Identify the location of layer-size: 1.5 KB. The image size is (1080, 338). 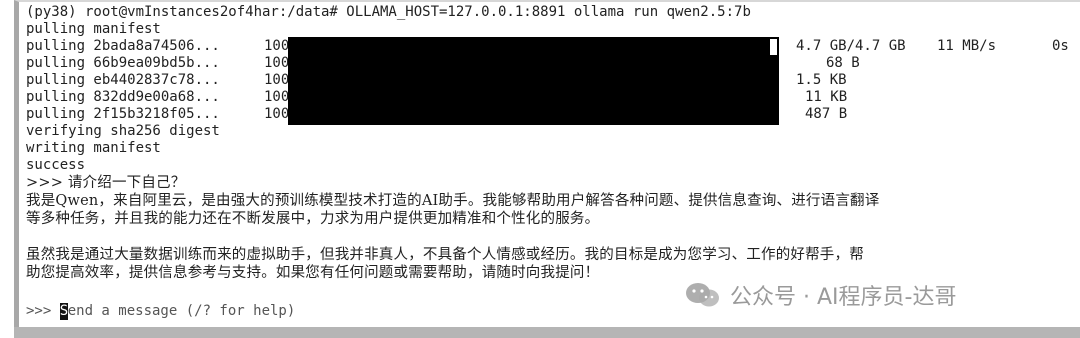
(821, 80).